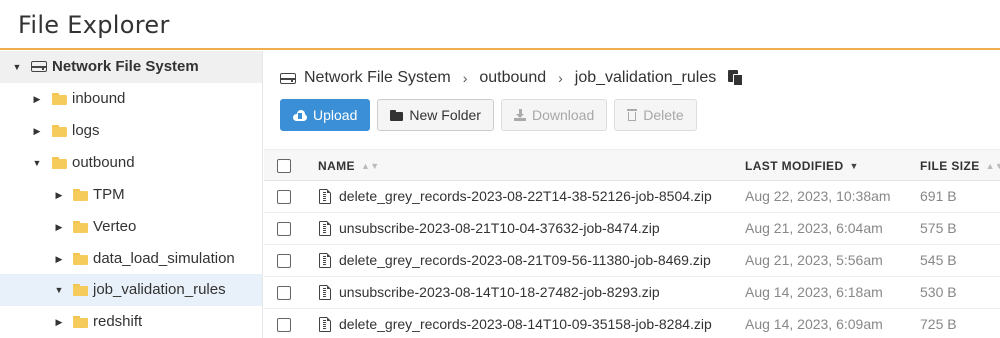  What do you see at coordinates (519, 115) in the screenshot?
I see `download-icon` at bounding box center [519, 115].